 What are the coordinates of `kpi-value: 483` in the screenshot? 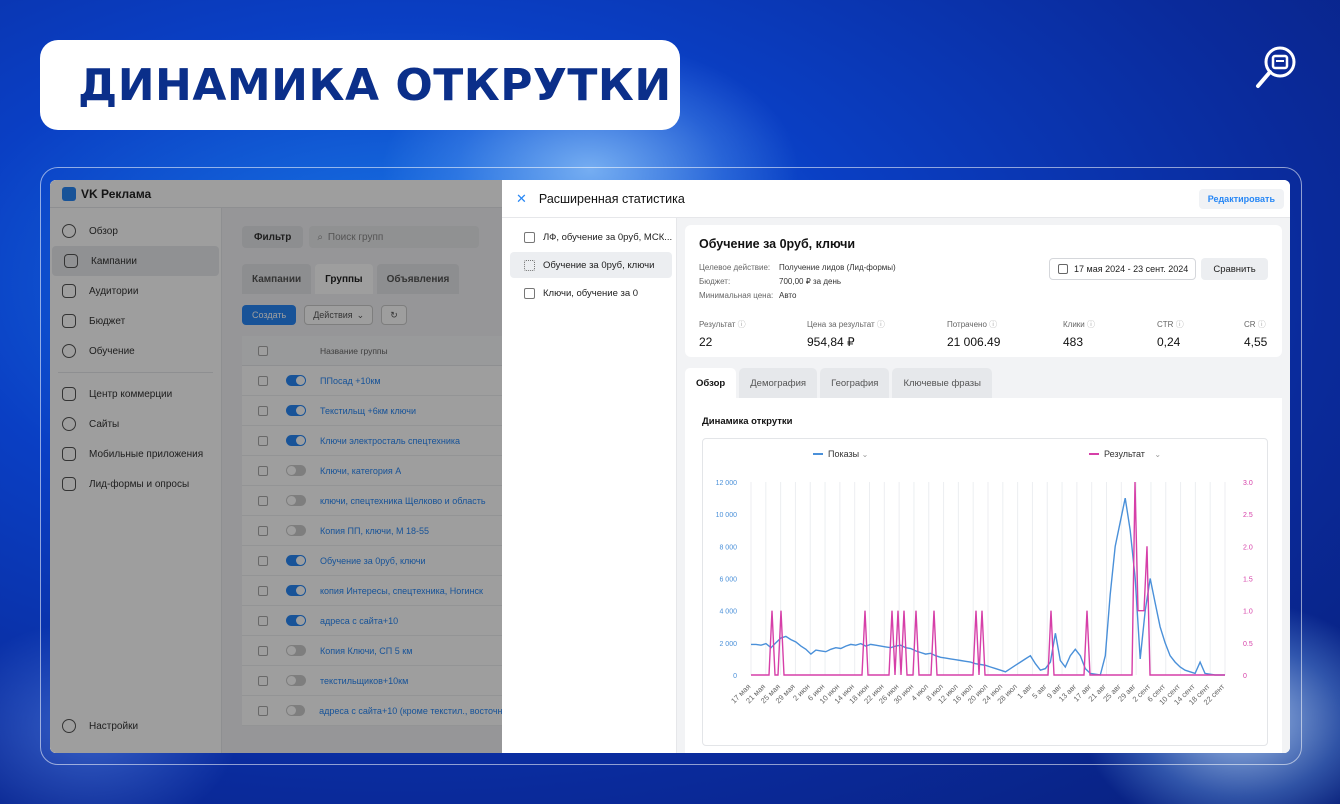 It's located at (1073, 342).